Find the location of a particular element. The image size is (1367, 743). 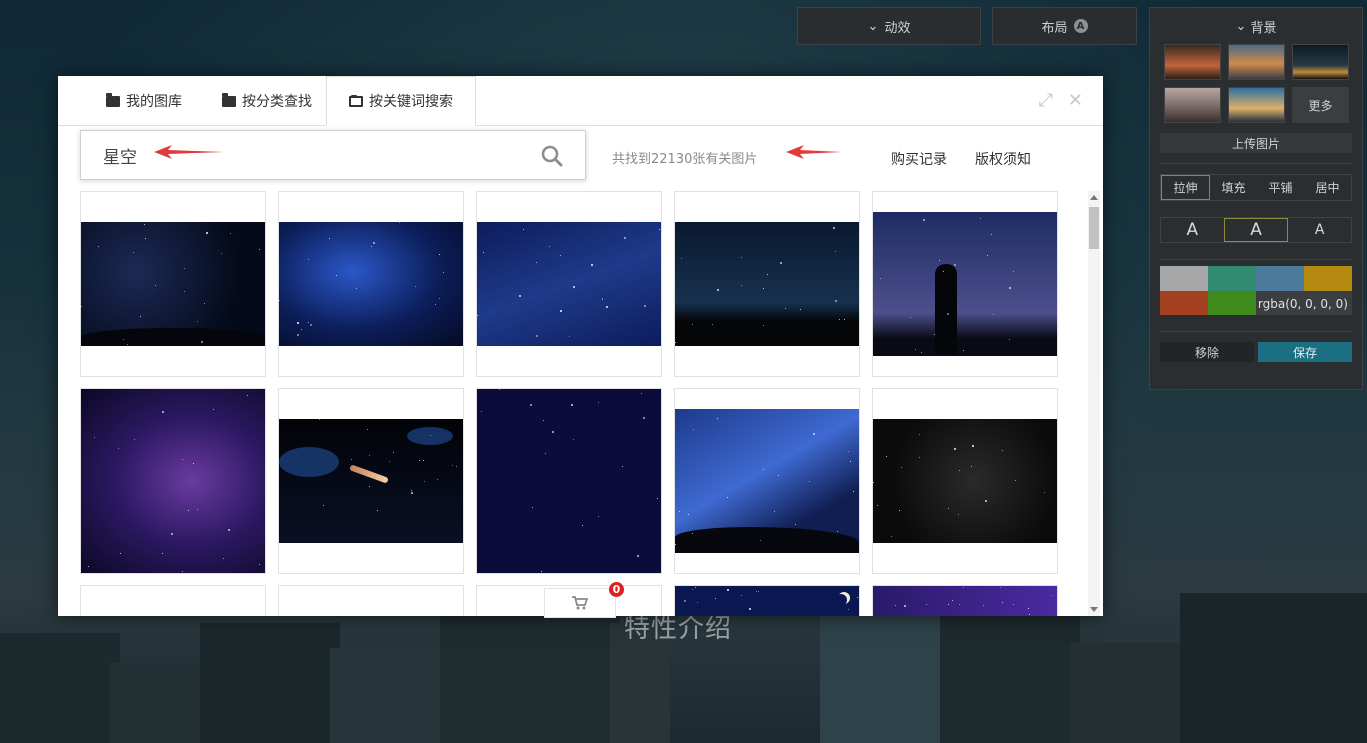

chevron-down-icon: ⌄ is located at coordinates (873, 26).